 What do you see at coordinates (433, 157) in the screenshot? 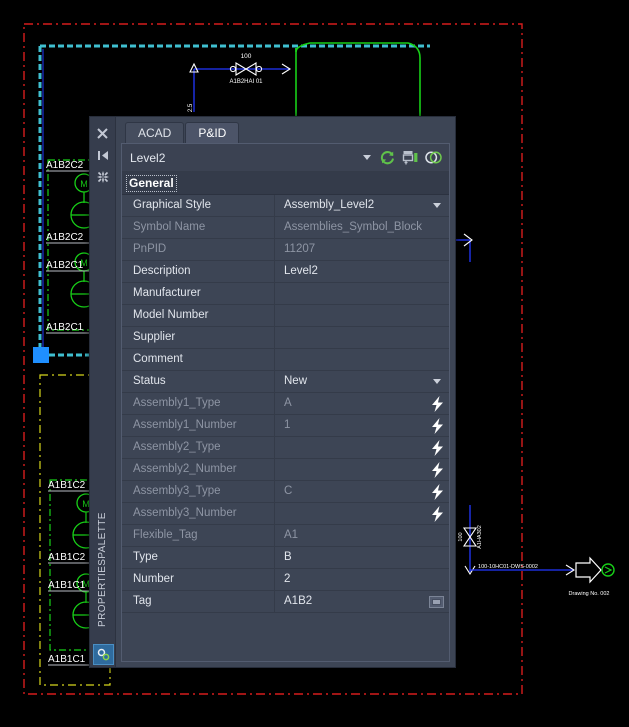
I see `toggle-value-icon` at bounding box center [433, 157].